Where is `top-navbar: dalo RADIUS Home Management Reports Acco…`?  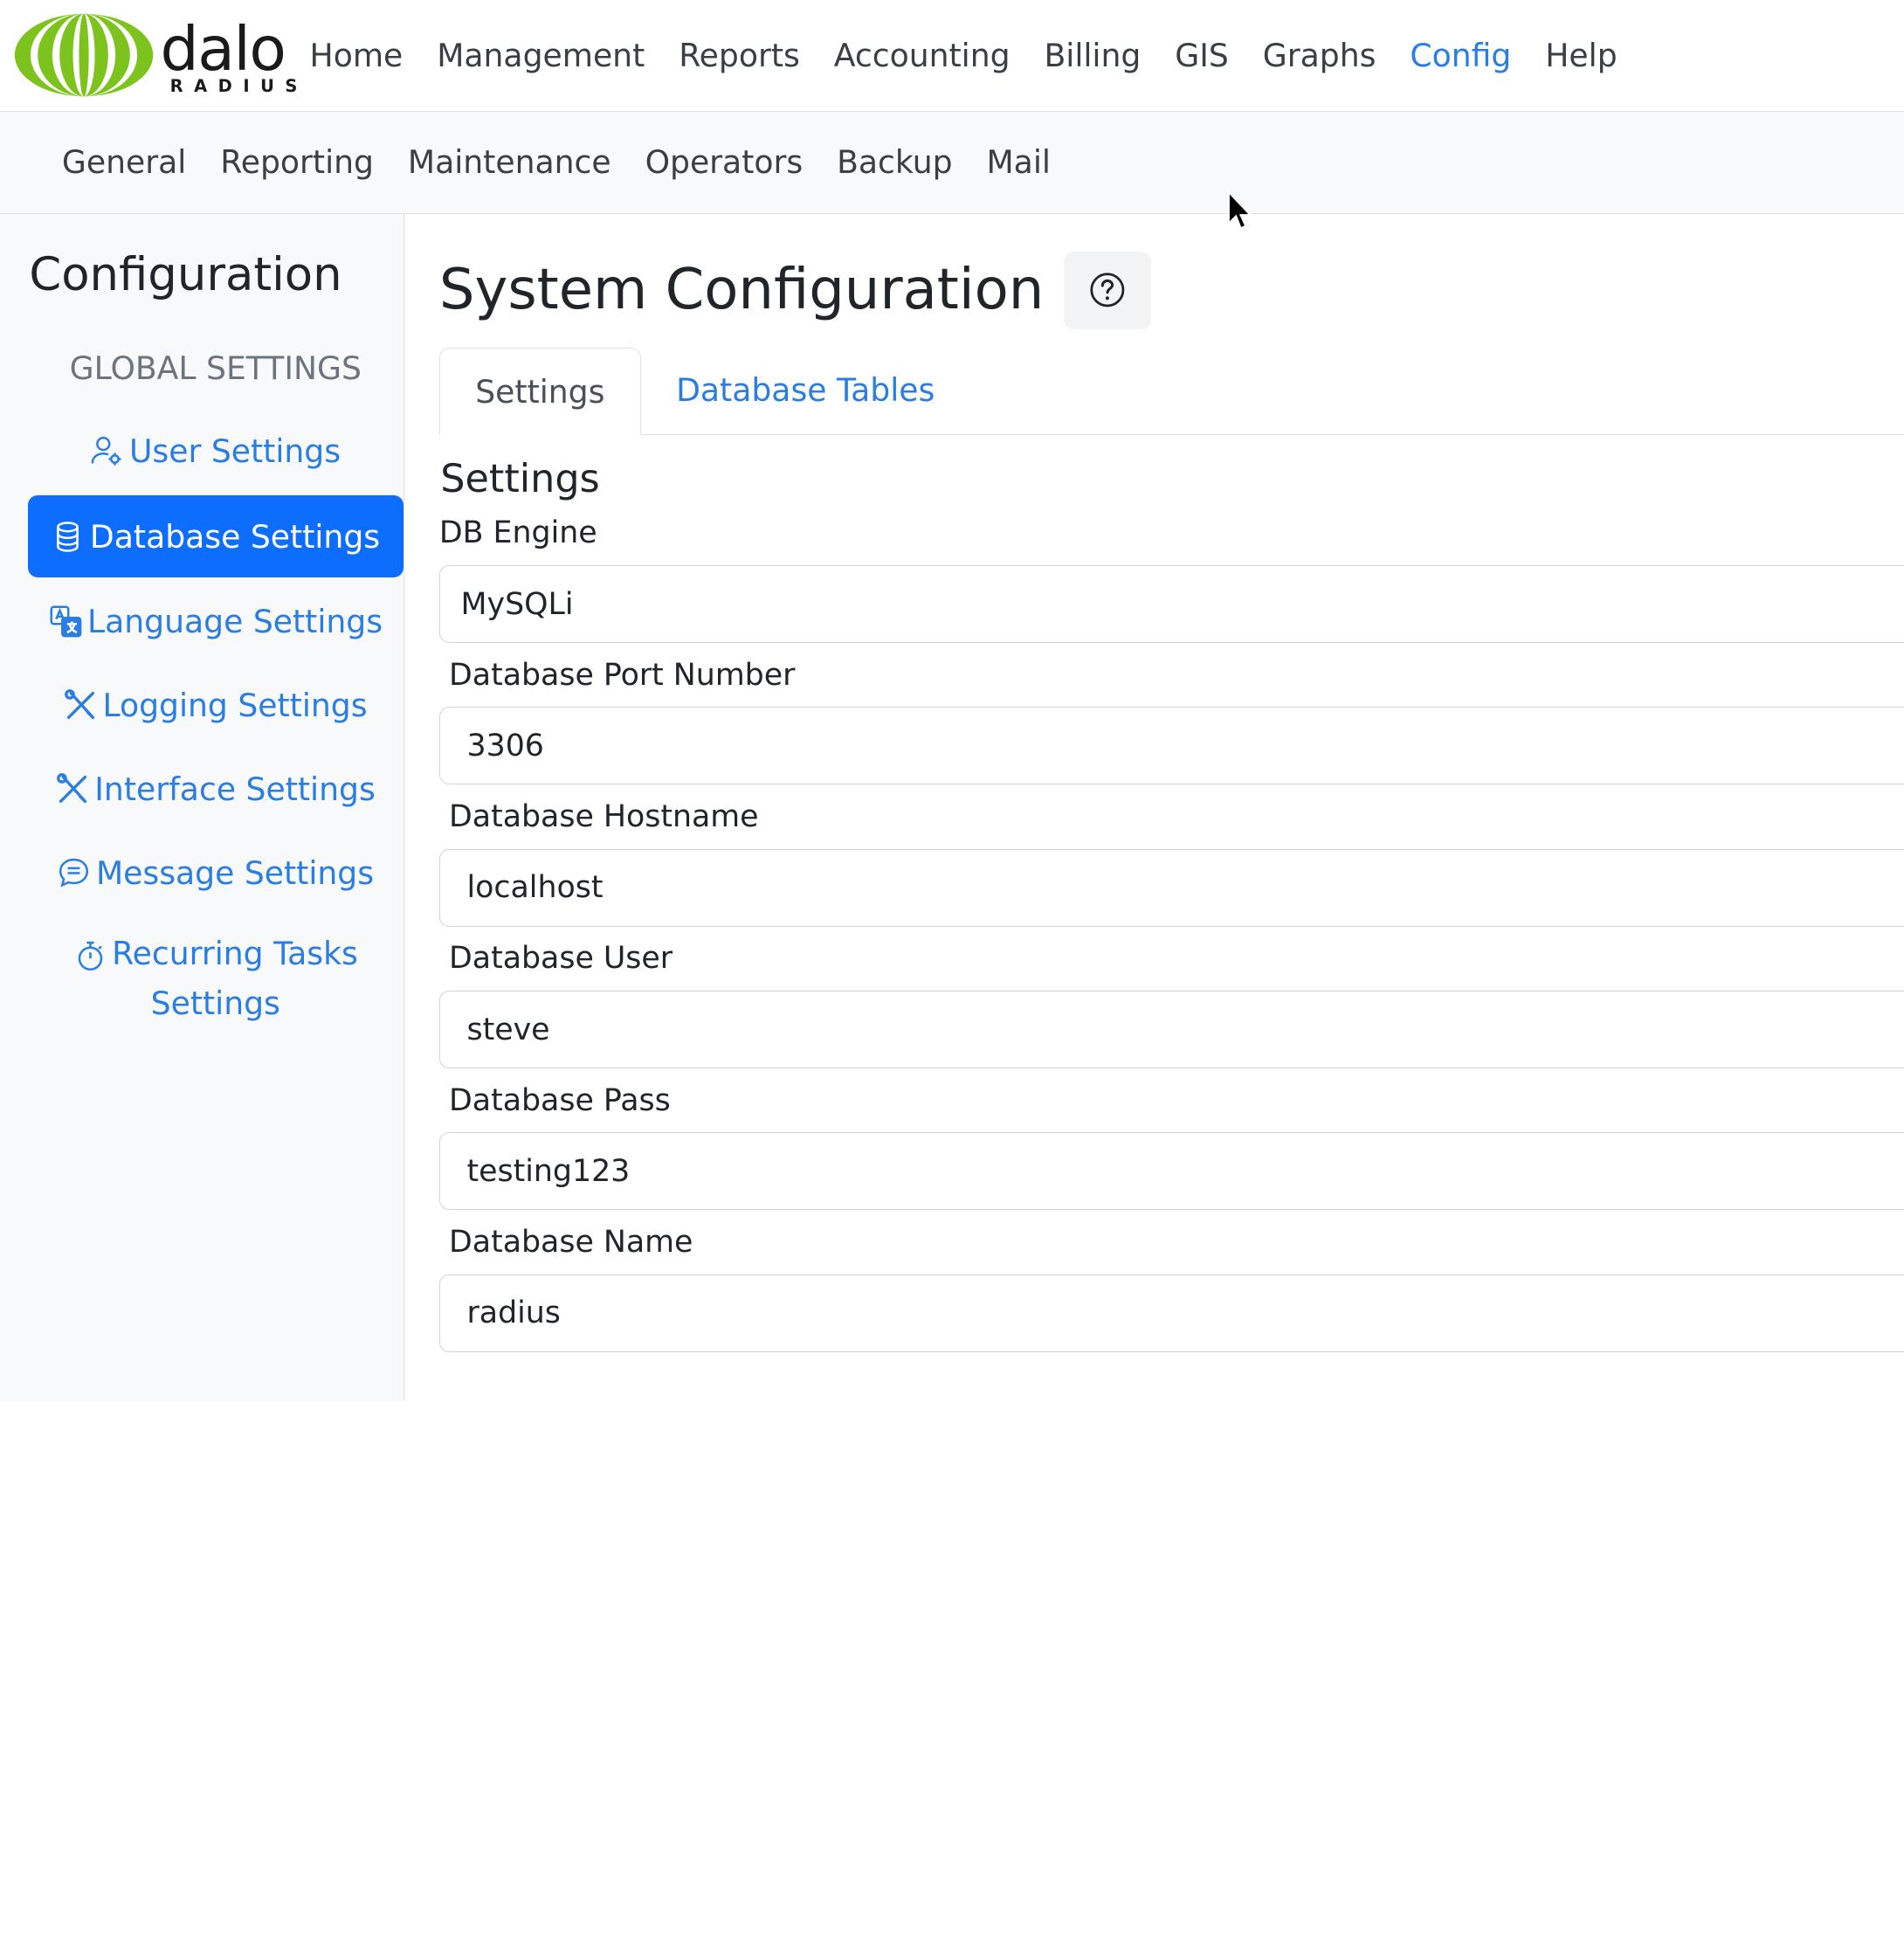 top-navbar: dalo RADIUS Home Management Reports Acco… is located at coordinates (952, 56).